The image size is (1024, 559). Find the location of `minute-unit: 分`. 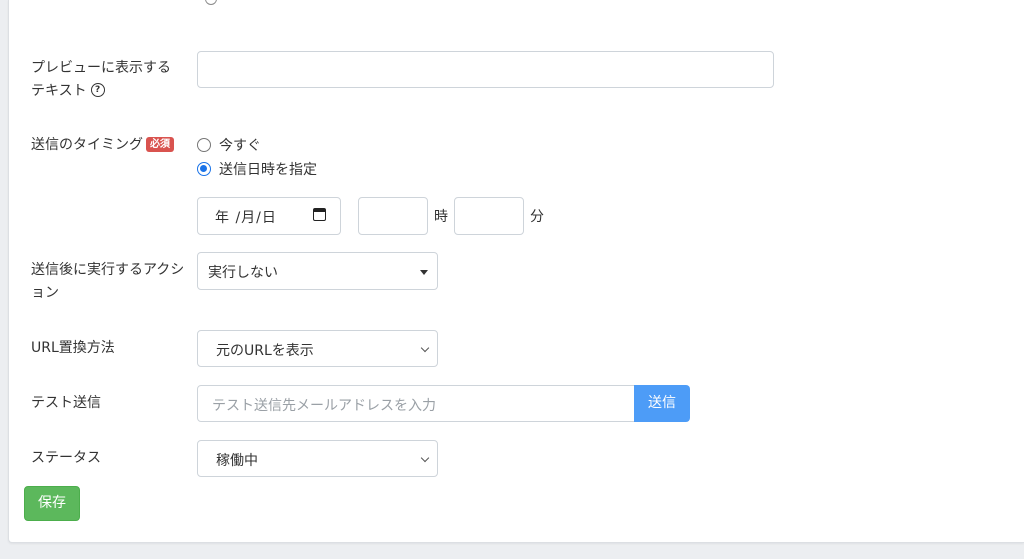

minute-unit: 分 is located at coordinates (537, 217).